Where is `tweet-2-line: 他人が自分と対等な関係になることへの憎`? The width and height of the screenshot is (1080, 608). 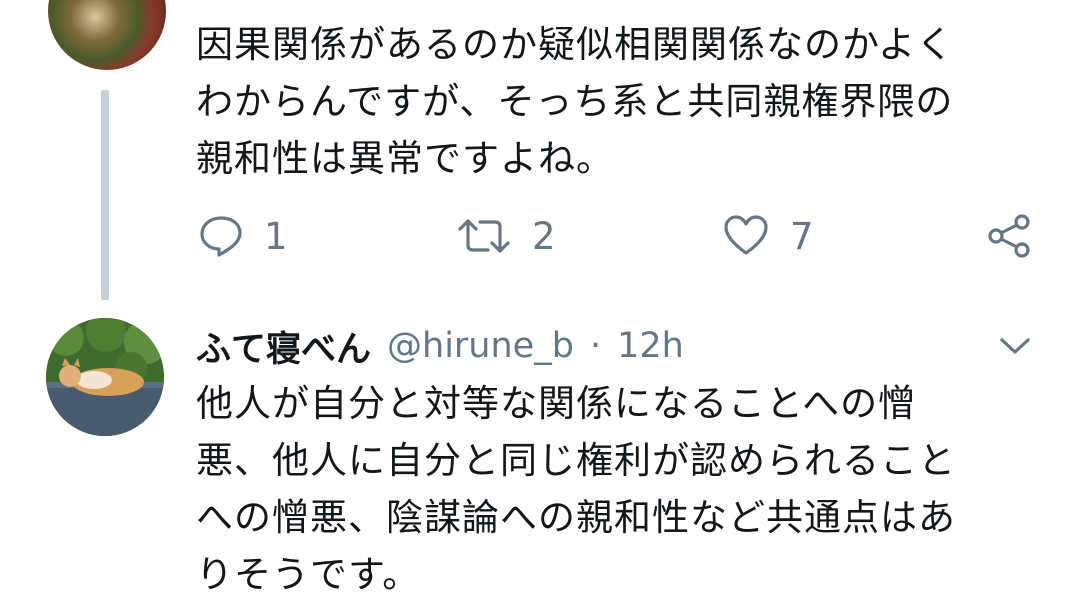
tweet-2-line: 他人が自分と対等な関係になることへの憎 is located at coordinates (556, 403).